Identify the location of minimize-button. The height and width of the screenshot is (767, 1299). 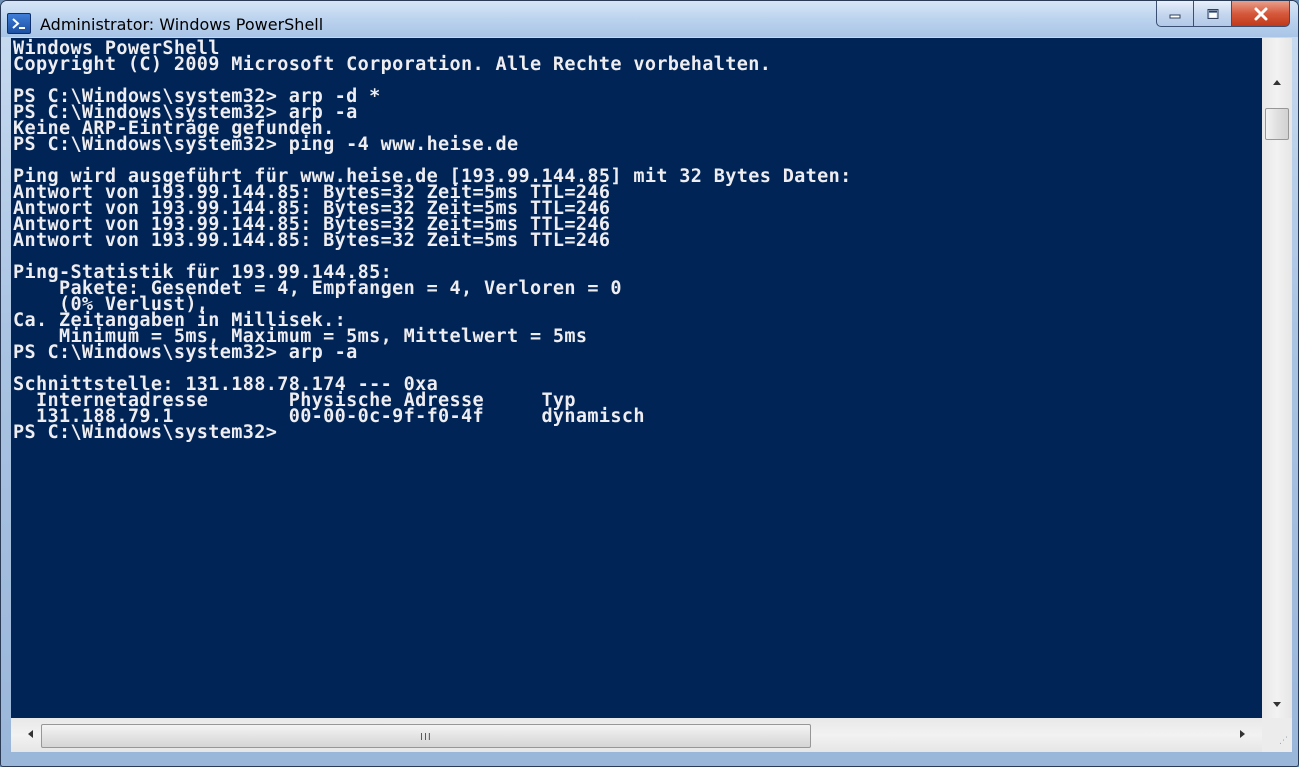
(1175, 14).